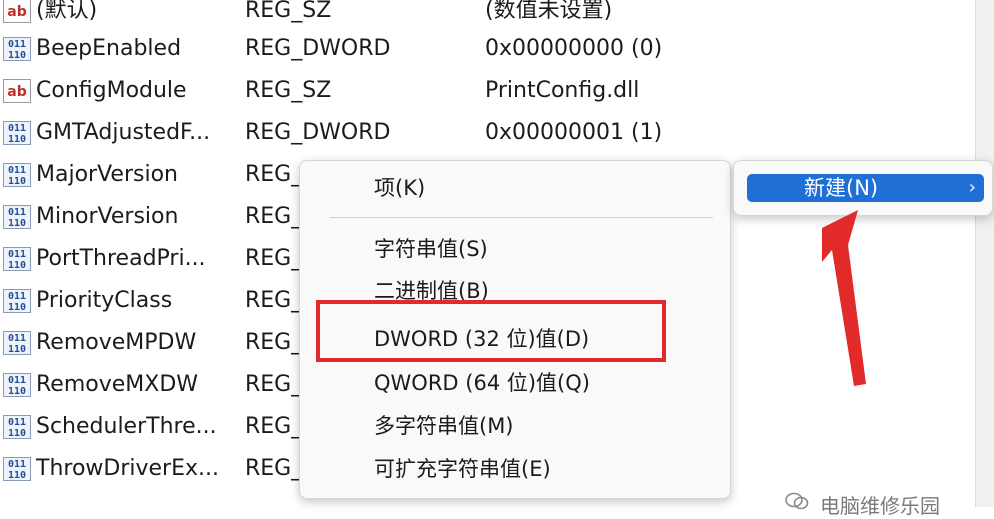 This screenshot has height=519, width=994. Describe the element at coordinates (491, 331) in the screenshot. I see `dword-highlight-box` at that location.